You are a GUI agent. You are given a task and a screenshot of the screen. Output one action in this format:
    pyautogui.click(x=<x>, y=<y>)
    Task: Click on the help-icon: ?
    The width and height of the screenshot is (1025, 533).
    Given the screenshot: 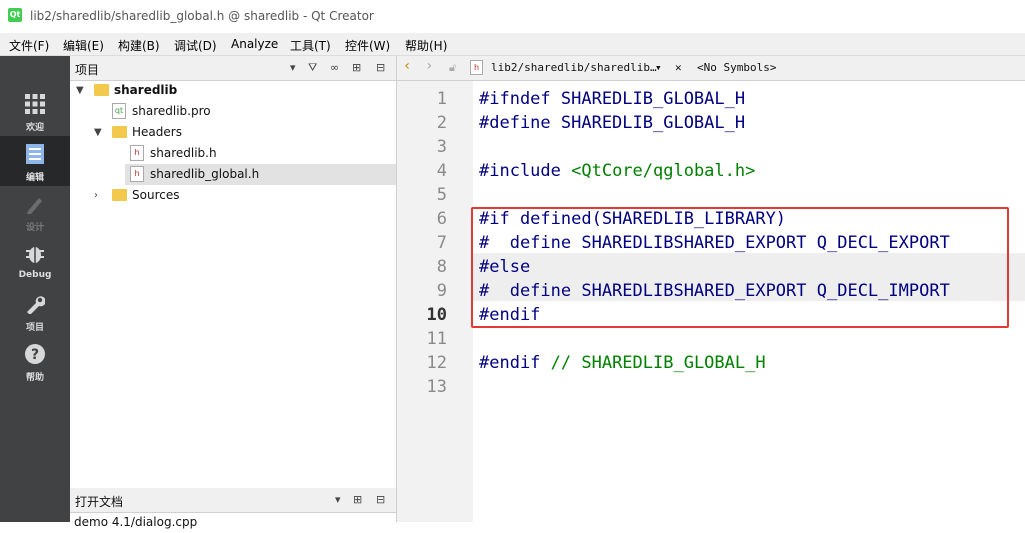 What is the action you would take?
    pyautogui.click(x=35, y=354)
    